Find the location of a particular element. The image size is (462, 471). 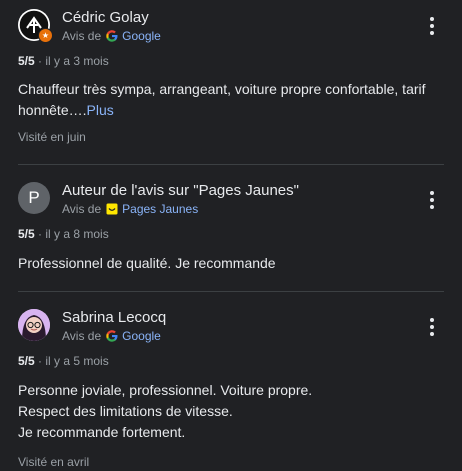

avatar-letter: P is located at coordinates (34, 197).